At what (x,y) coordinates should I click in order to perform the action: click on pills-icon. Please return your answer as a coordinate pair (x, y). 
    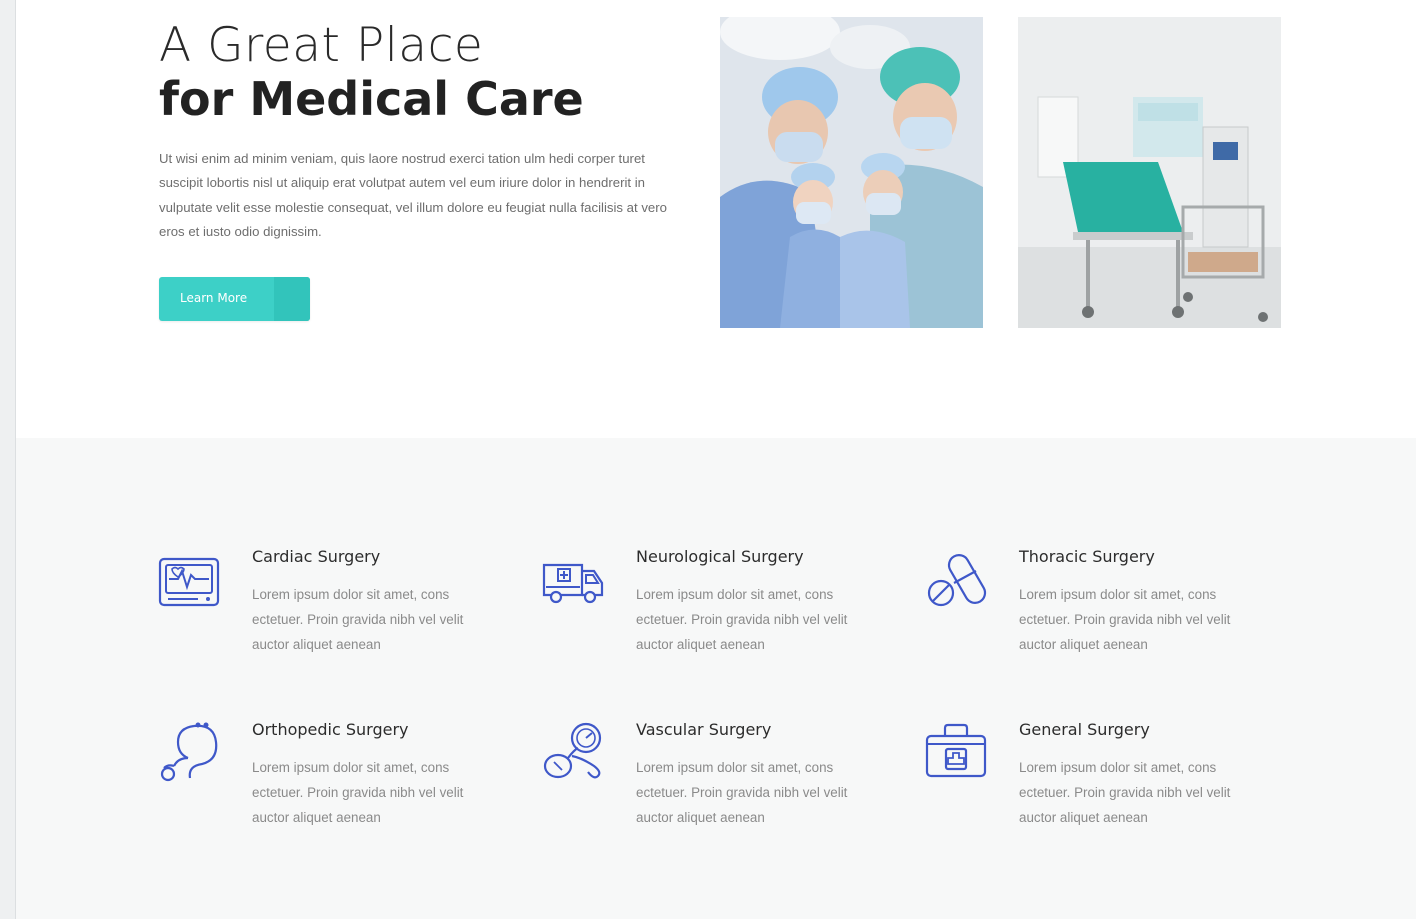
    Looking at the image, I should click on (957, 580).